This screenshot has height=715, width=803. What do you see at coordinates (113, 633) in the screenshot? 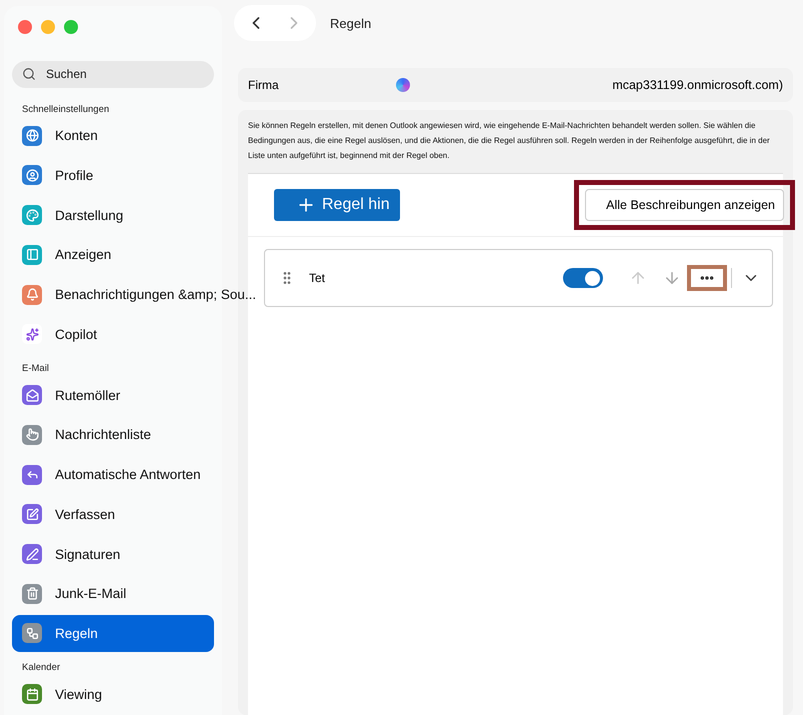
I see `sidebar-item: Regeln` at bounding box center [113, 633].